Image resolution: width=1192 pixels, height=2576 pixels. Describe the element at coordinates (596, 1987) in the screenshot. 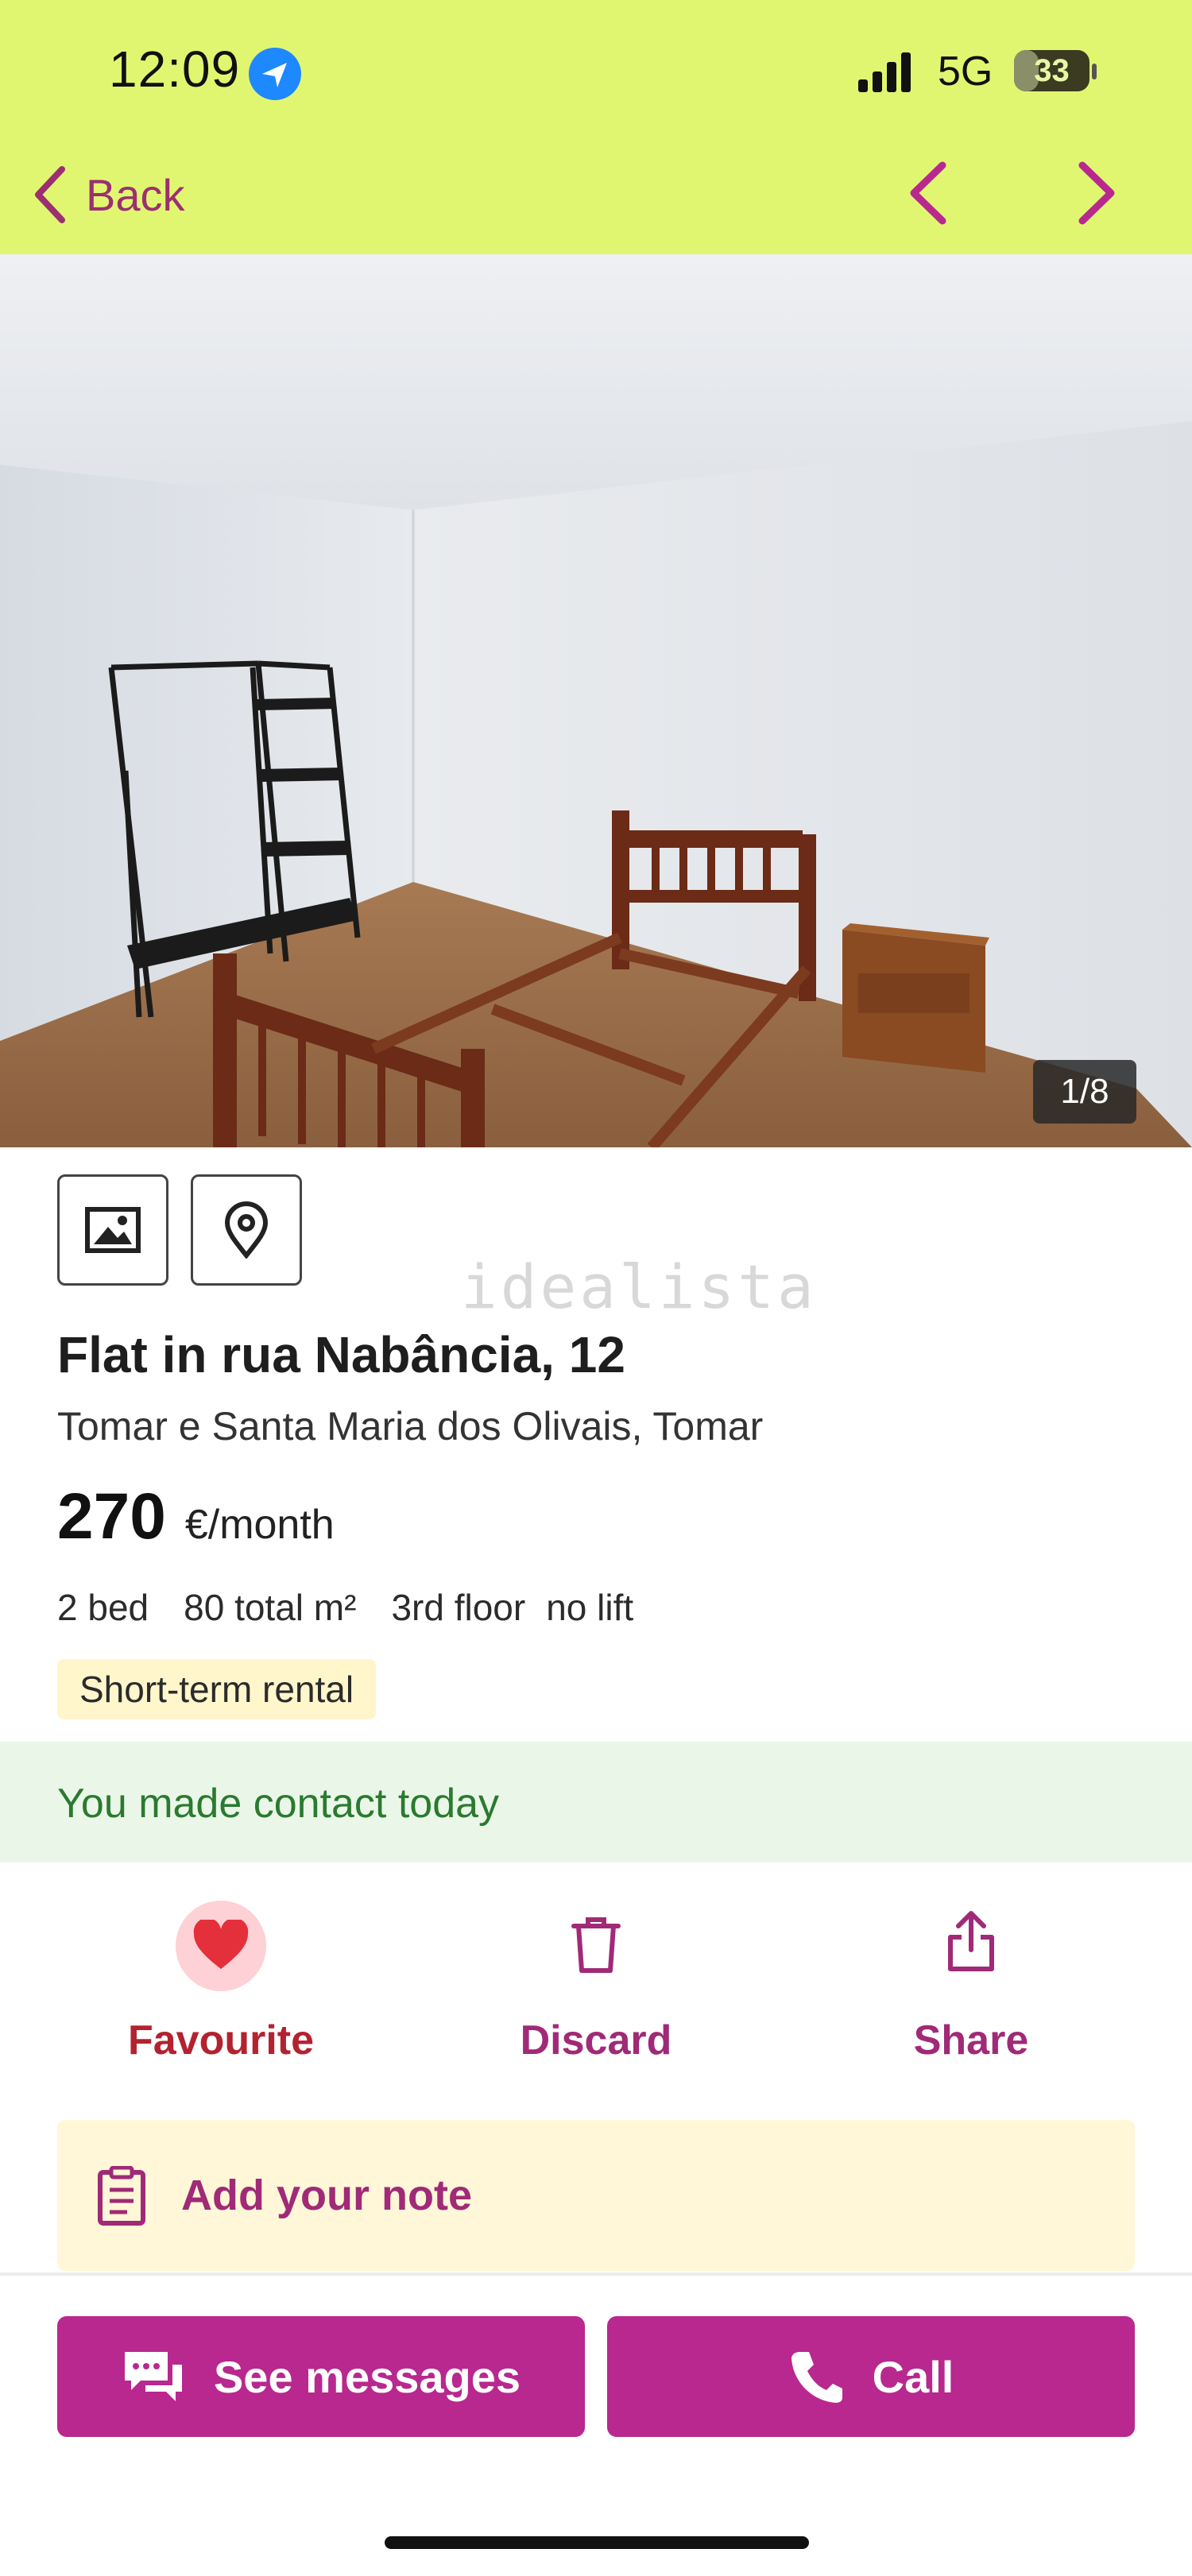

I see `discard-button: Discard` at that location.